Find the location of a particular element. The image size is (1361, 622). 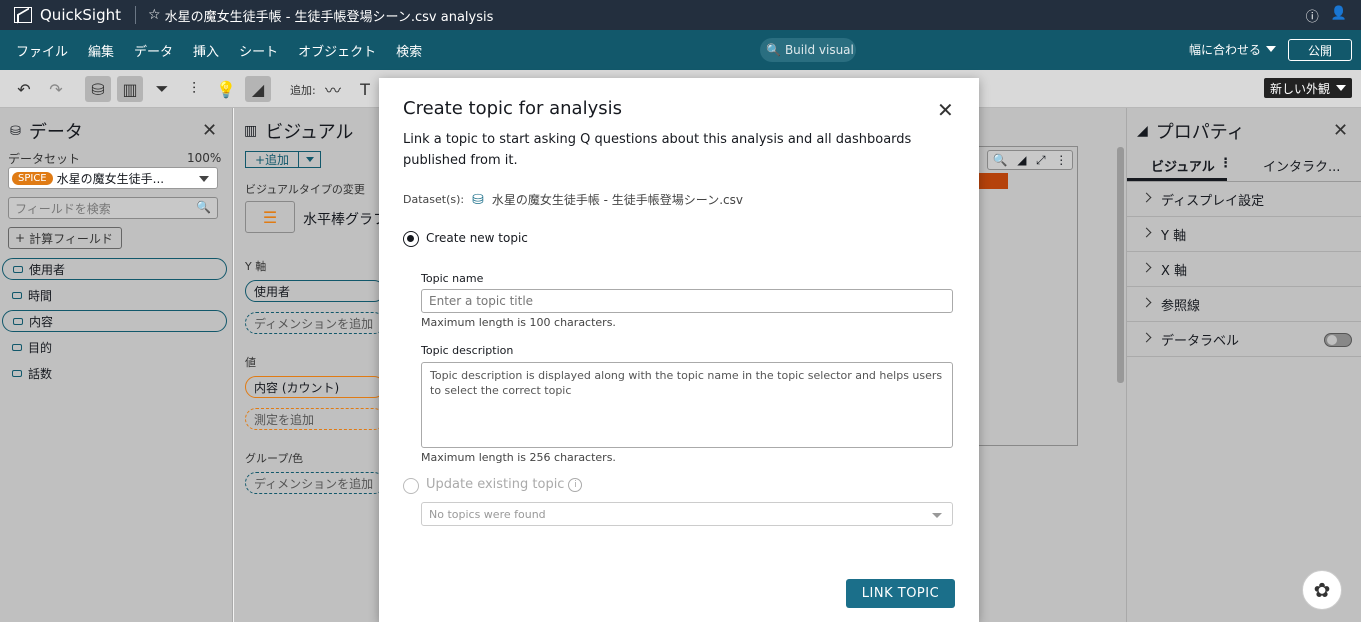

prop-display-settings: ディスプレイ設定 is located at coordinates (1244, 199).